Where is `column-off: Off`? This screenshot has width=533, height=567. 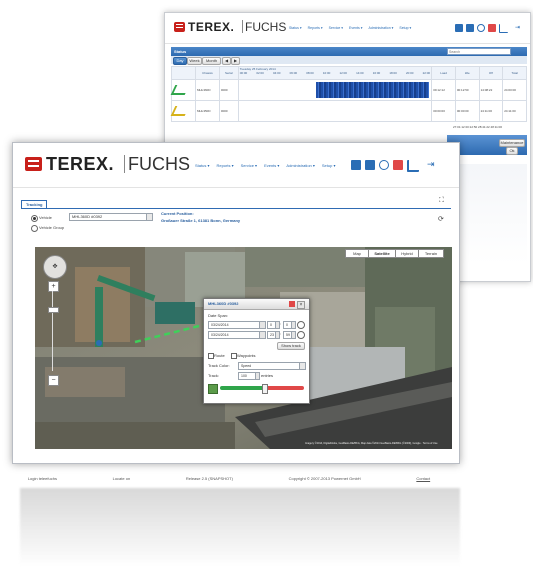 column-off: Off is located at coordinates (491, 73).